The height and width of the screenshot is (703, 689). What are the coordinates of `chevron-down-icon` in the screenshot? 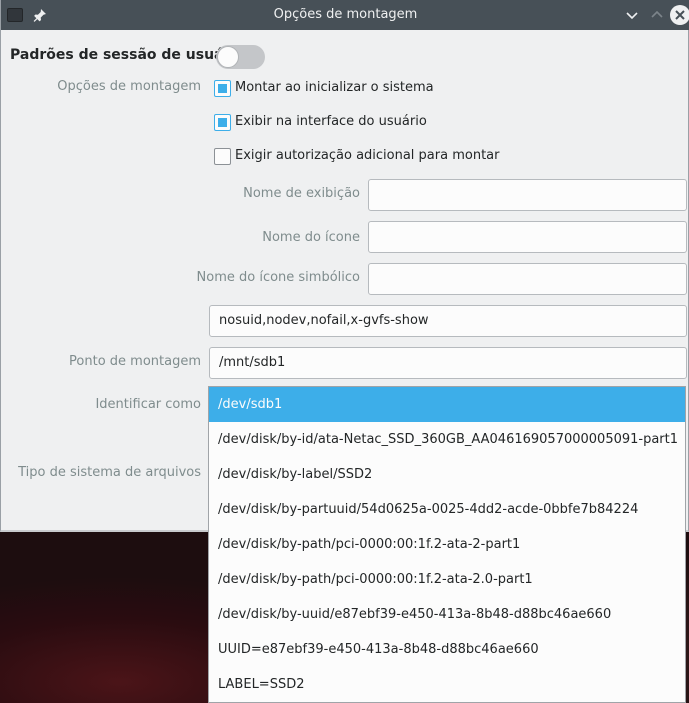 It's located at (632, 16).